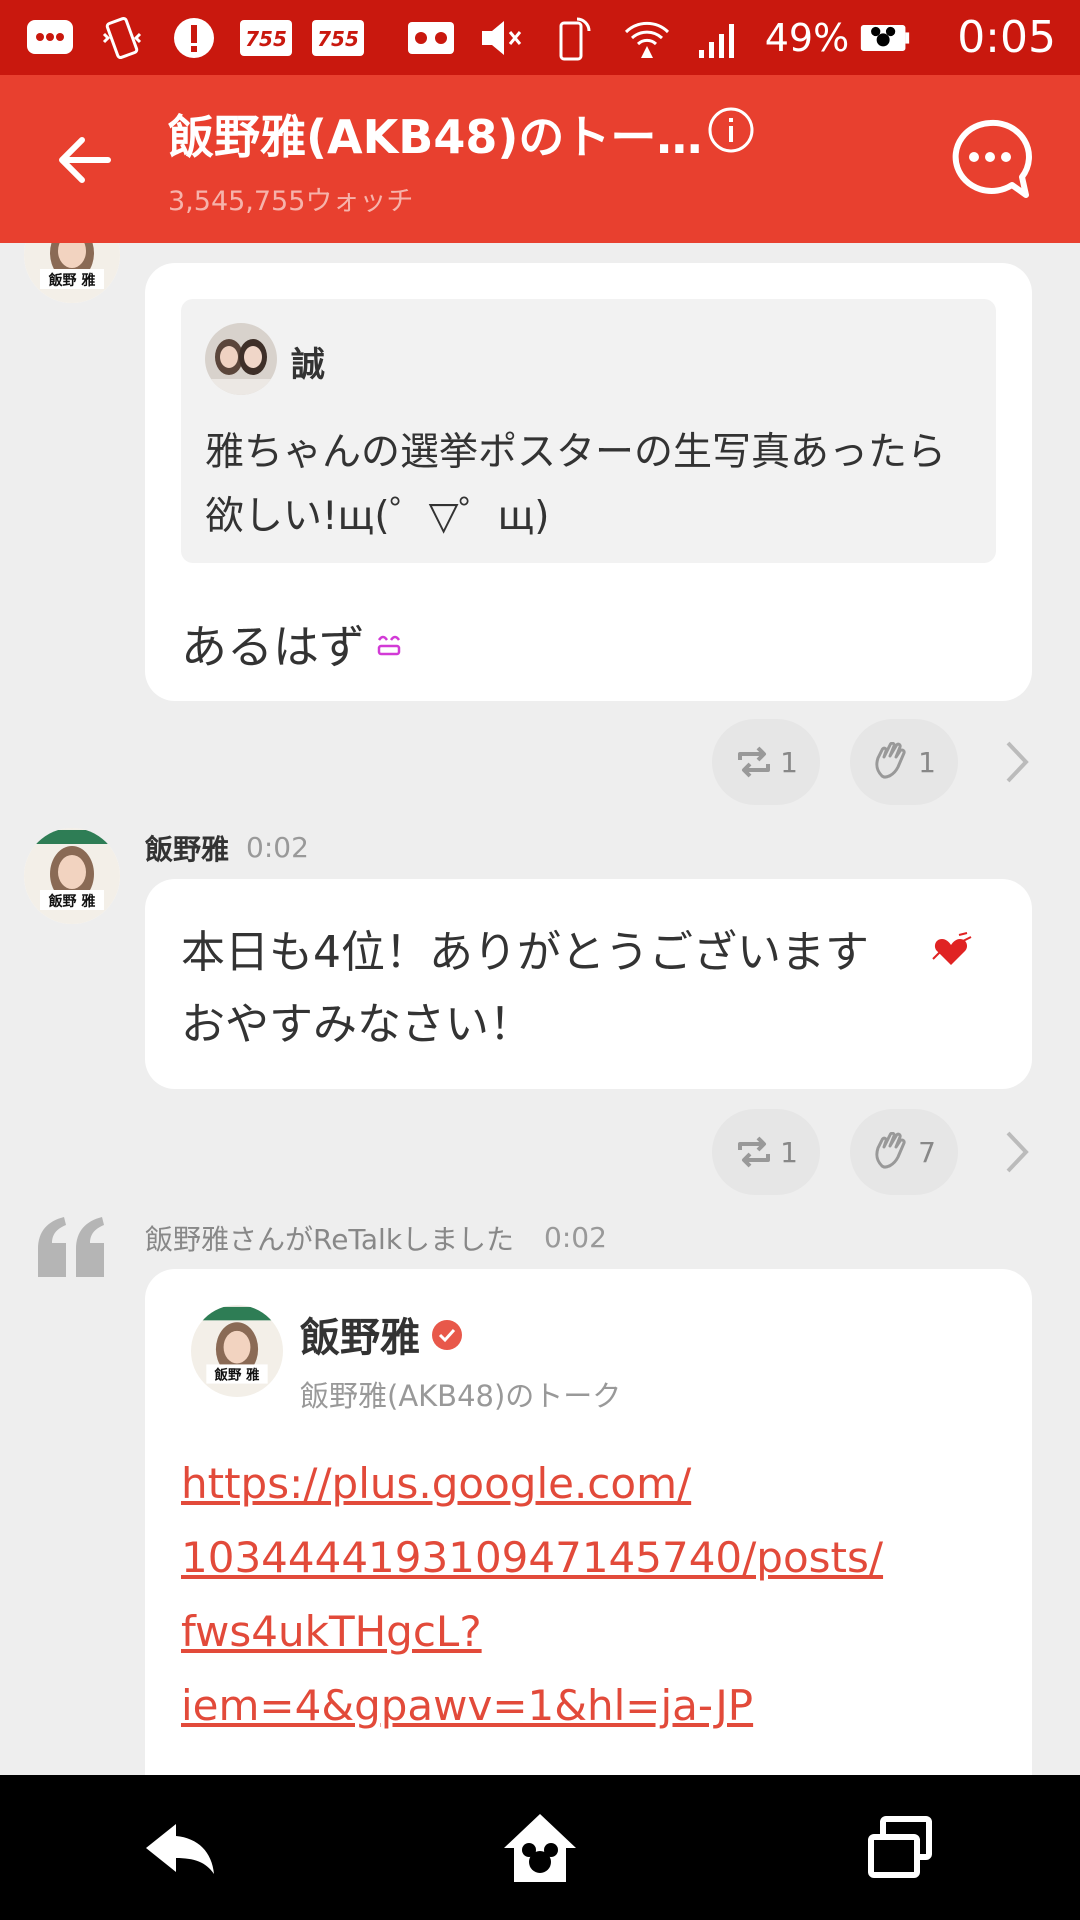  I want to click on home-mouse-icon, so click(540, 1847).